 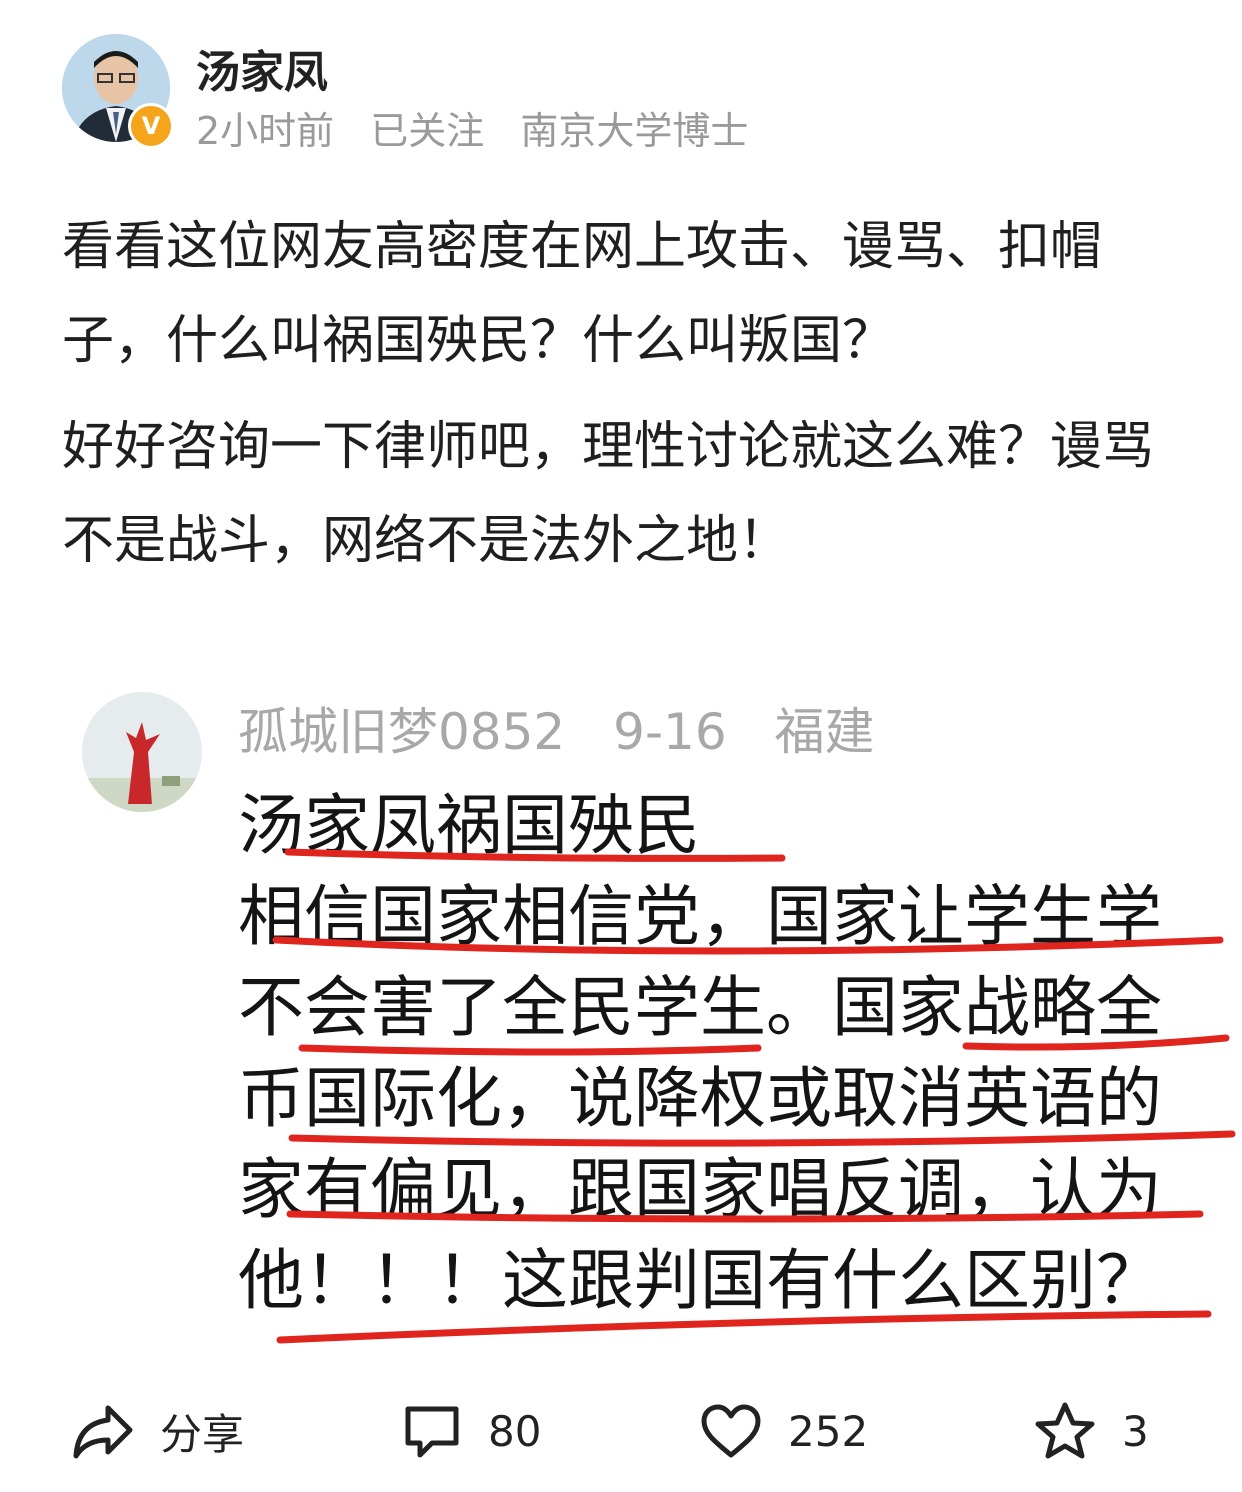 I want to click on favorite-icon, so click(x=1065, y=1430).